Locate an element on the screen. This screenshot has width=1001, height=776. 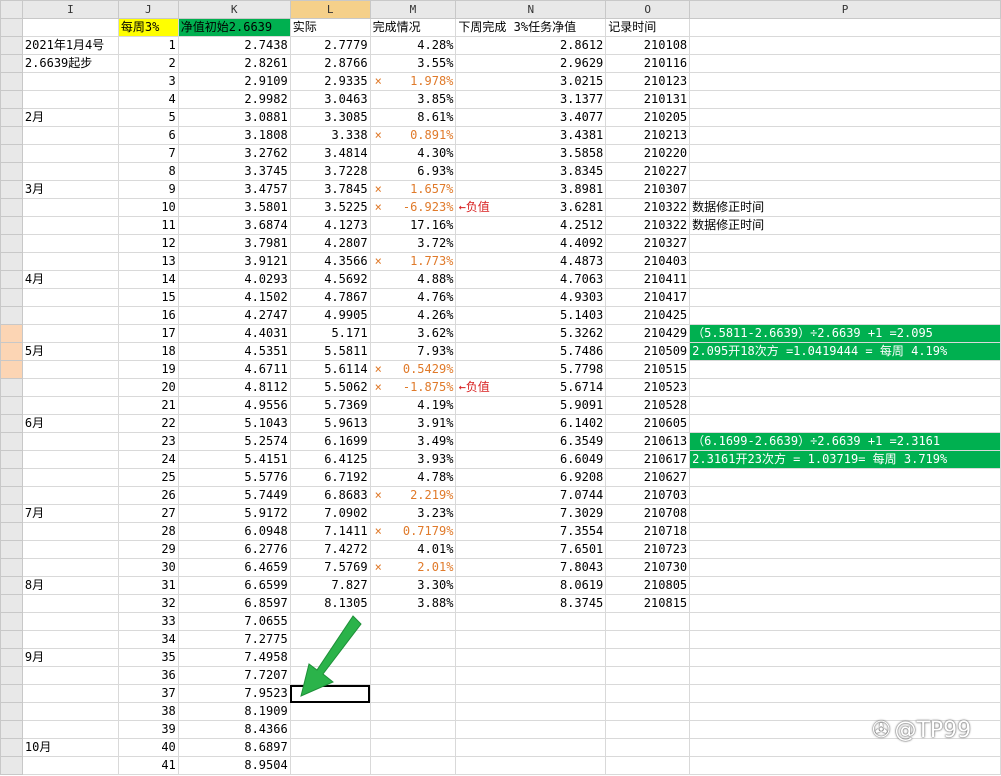
cell-O: 210723 is located at coordinates (648, 549).